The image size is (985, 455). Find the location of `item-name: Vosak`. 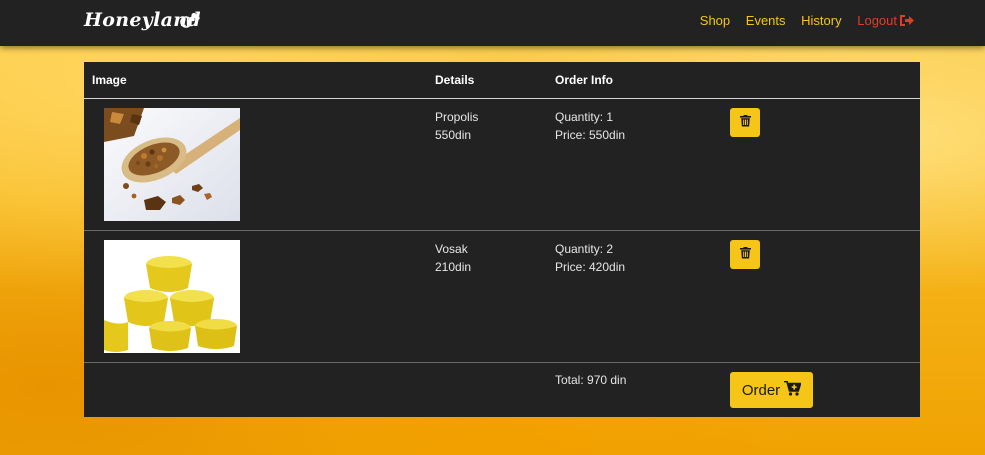

item-name: Vosak is located at coordinates (451, 249).